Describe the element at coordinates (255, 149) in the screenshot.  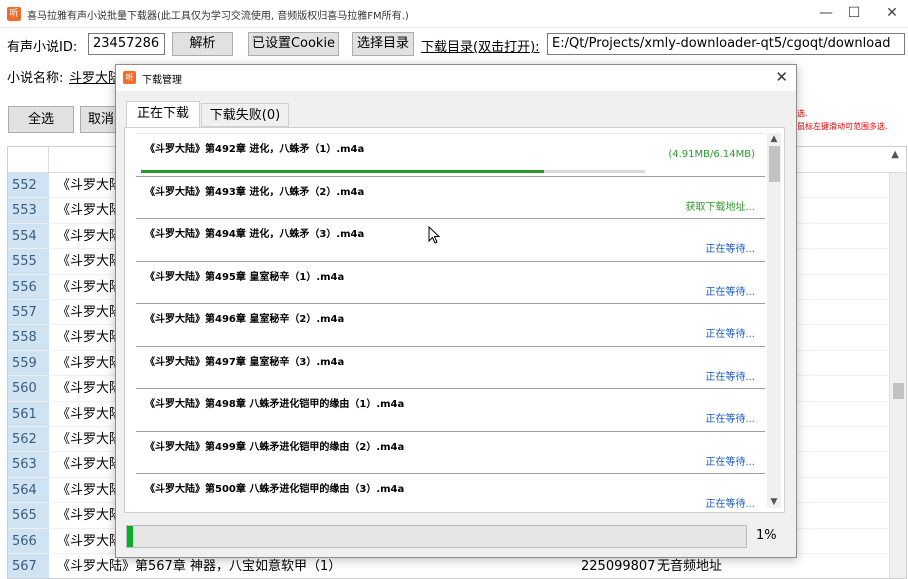
I see `download-item-name: 《斗罗大陆》第492章 进化，八蛛矛（1）.m4a` at that location.